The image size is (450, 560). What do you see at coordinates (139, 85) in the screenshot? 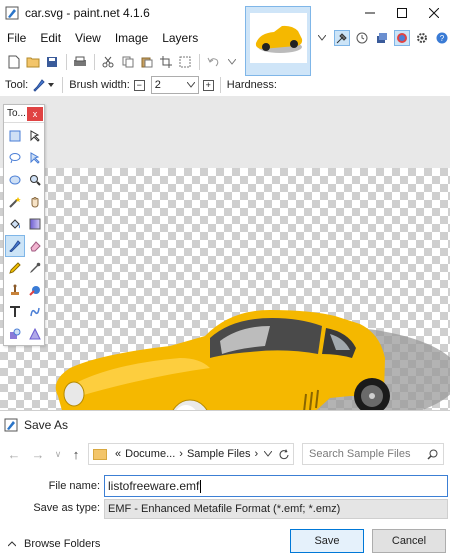
I see `brush-width-decrease: −` at bounding box center [139, 85].